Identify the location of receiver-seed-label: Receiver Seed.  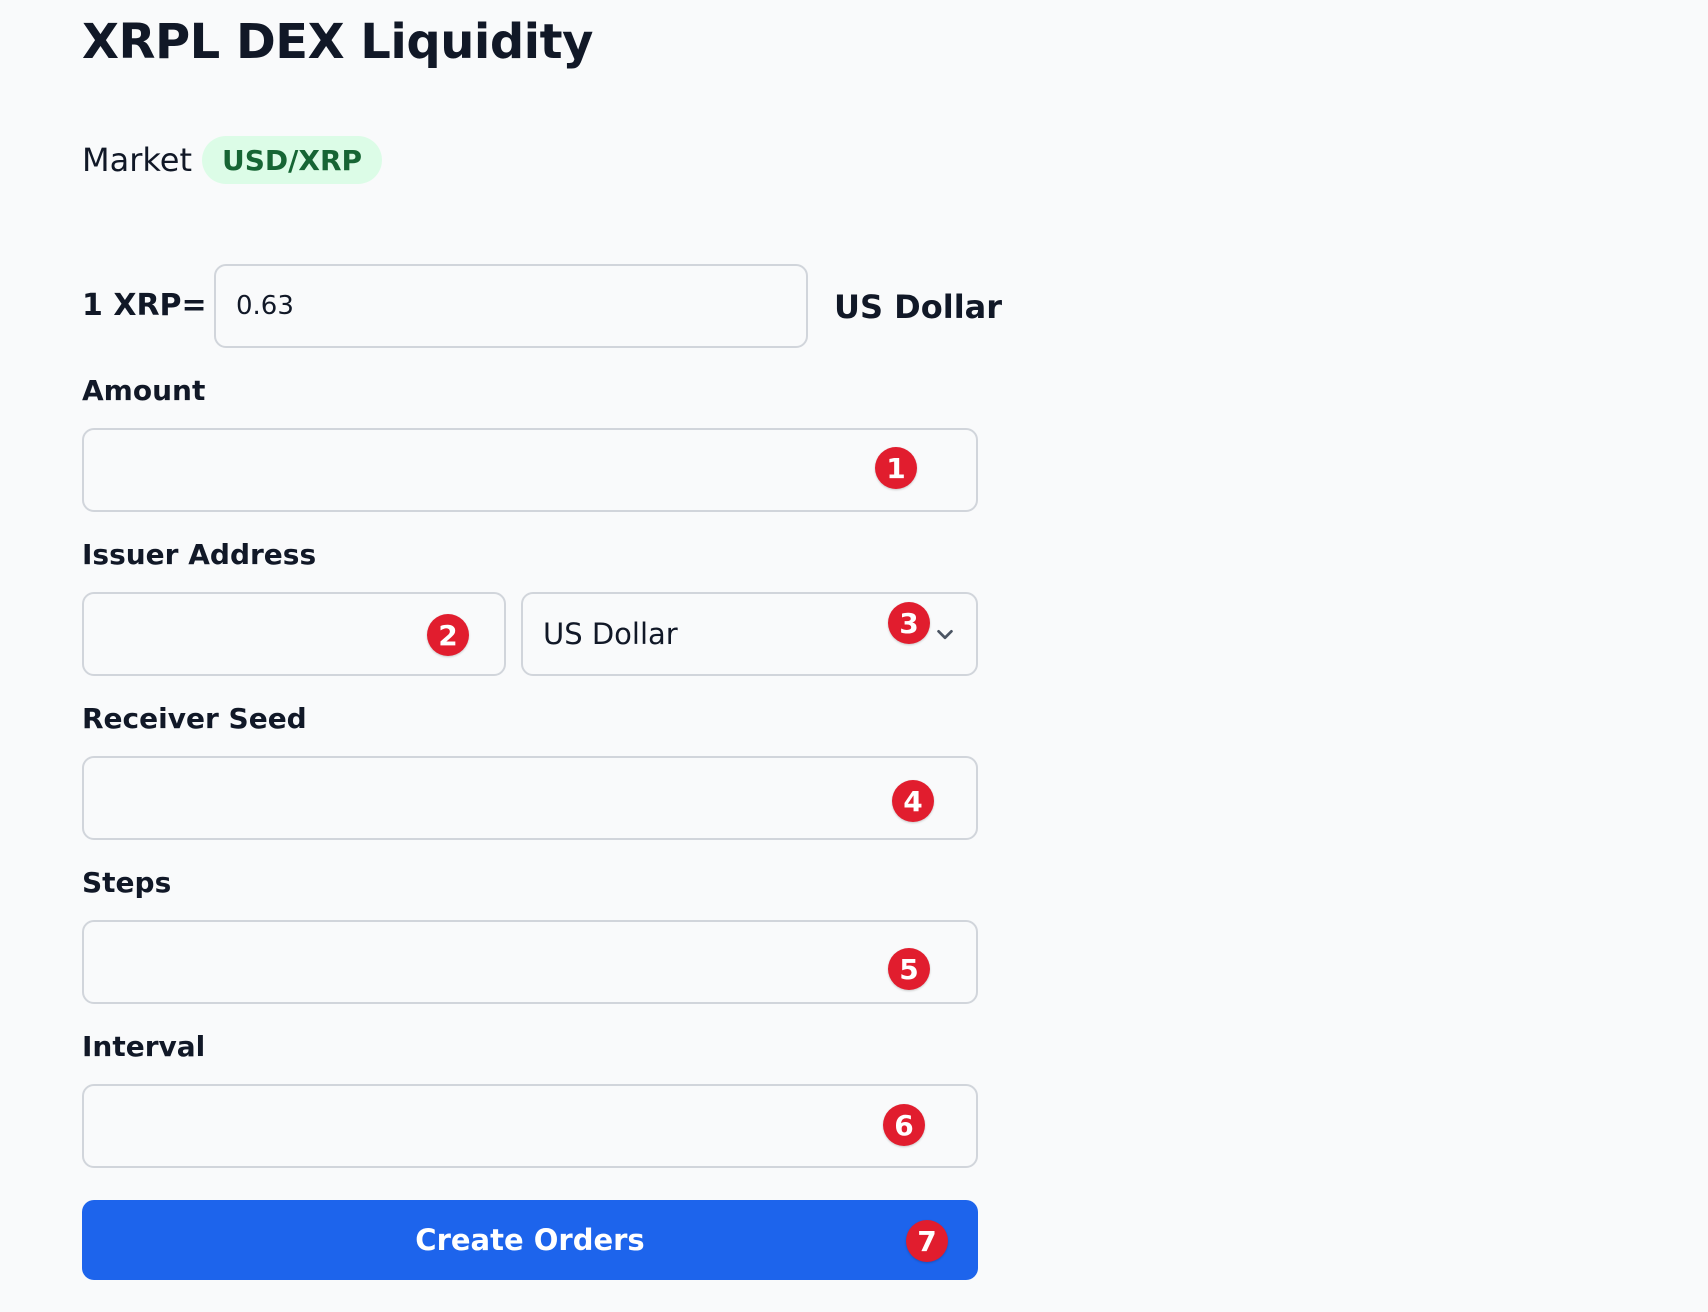
(194, 718).